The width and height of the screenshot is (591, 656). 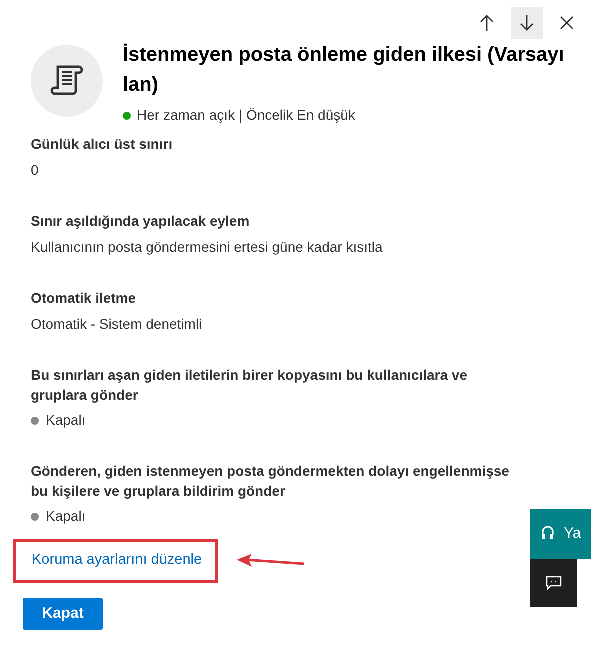 I want to click on edit-settings-link: Koruma ayarlarını düzenle, so click(x=117, y=561).